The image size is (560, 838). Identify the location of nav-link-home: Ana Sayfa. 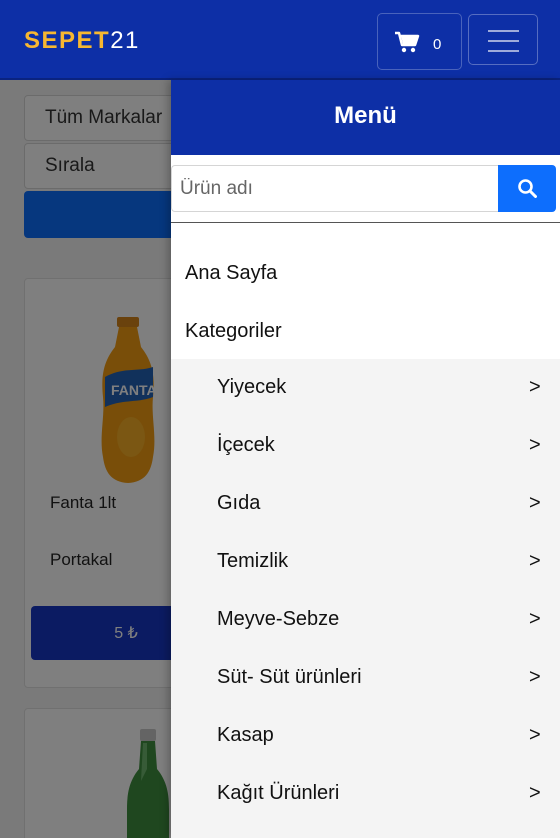
(231, 273).